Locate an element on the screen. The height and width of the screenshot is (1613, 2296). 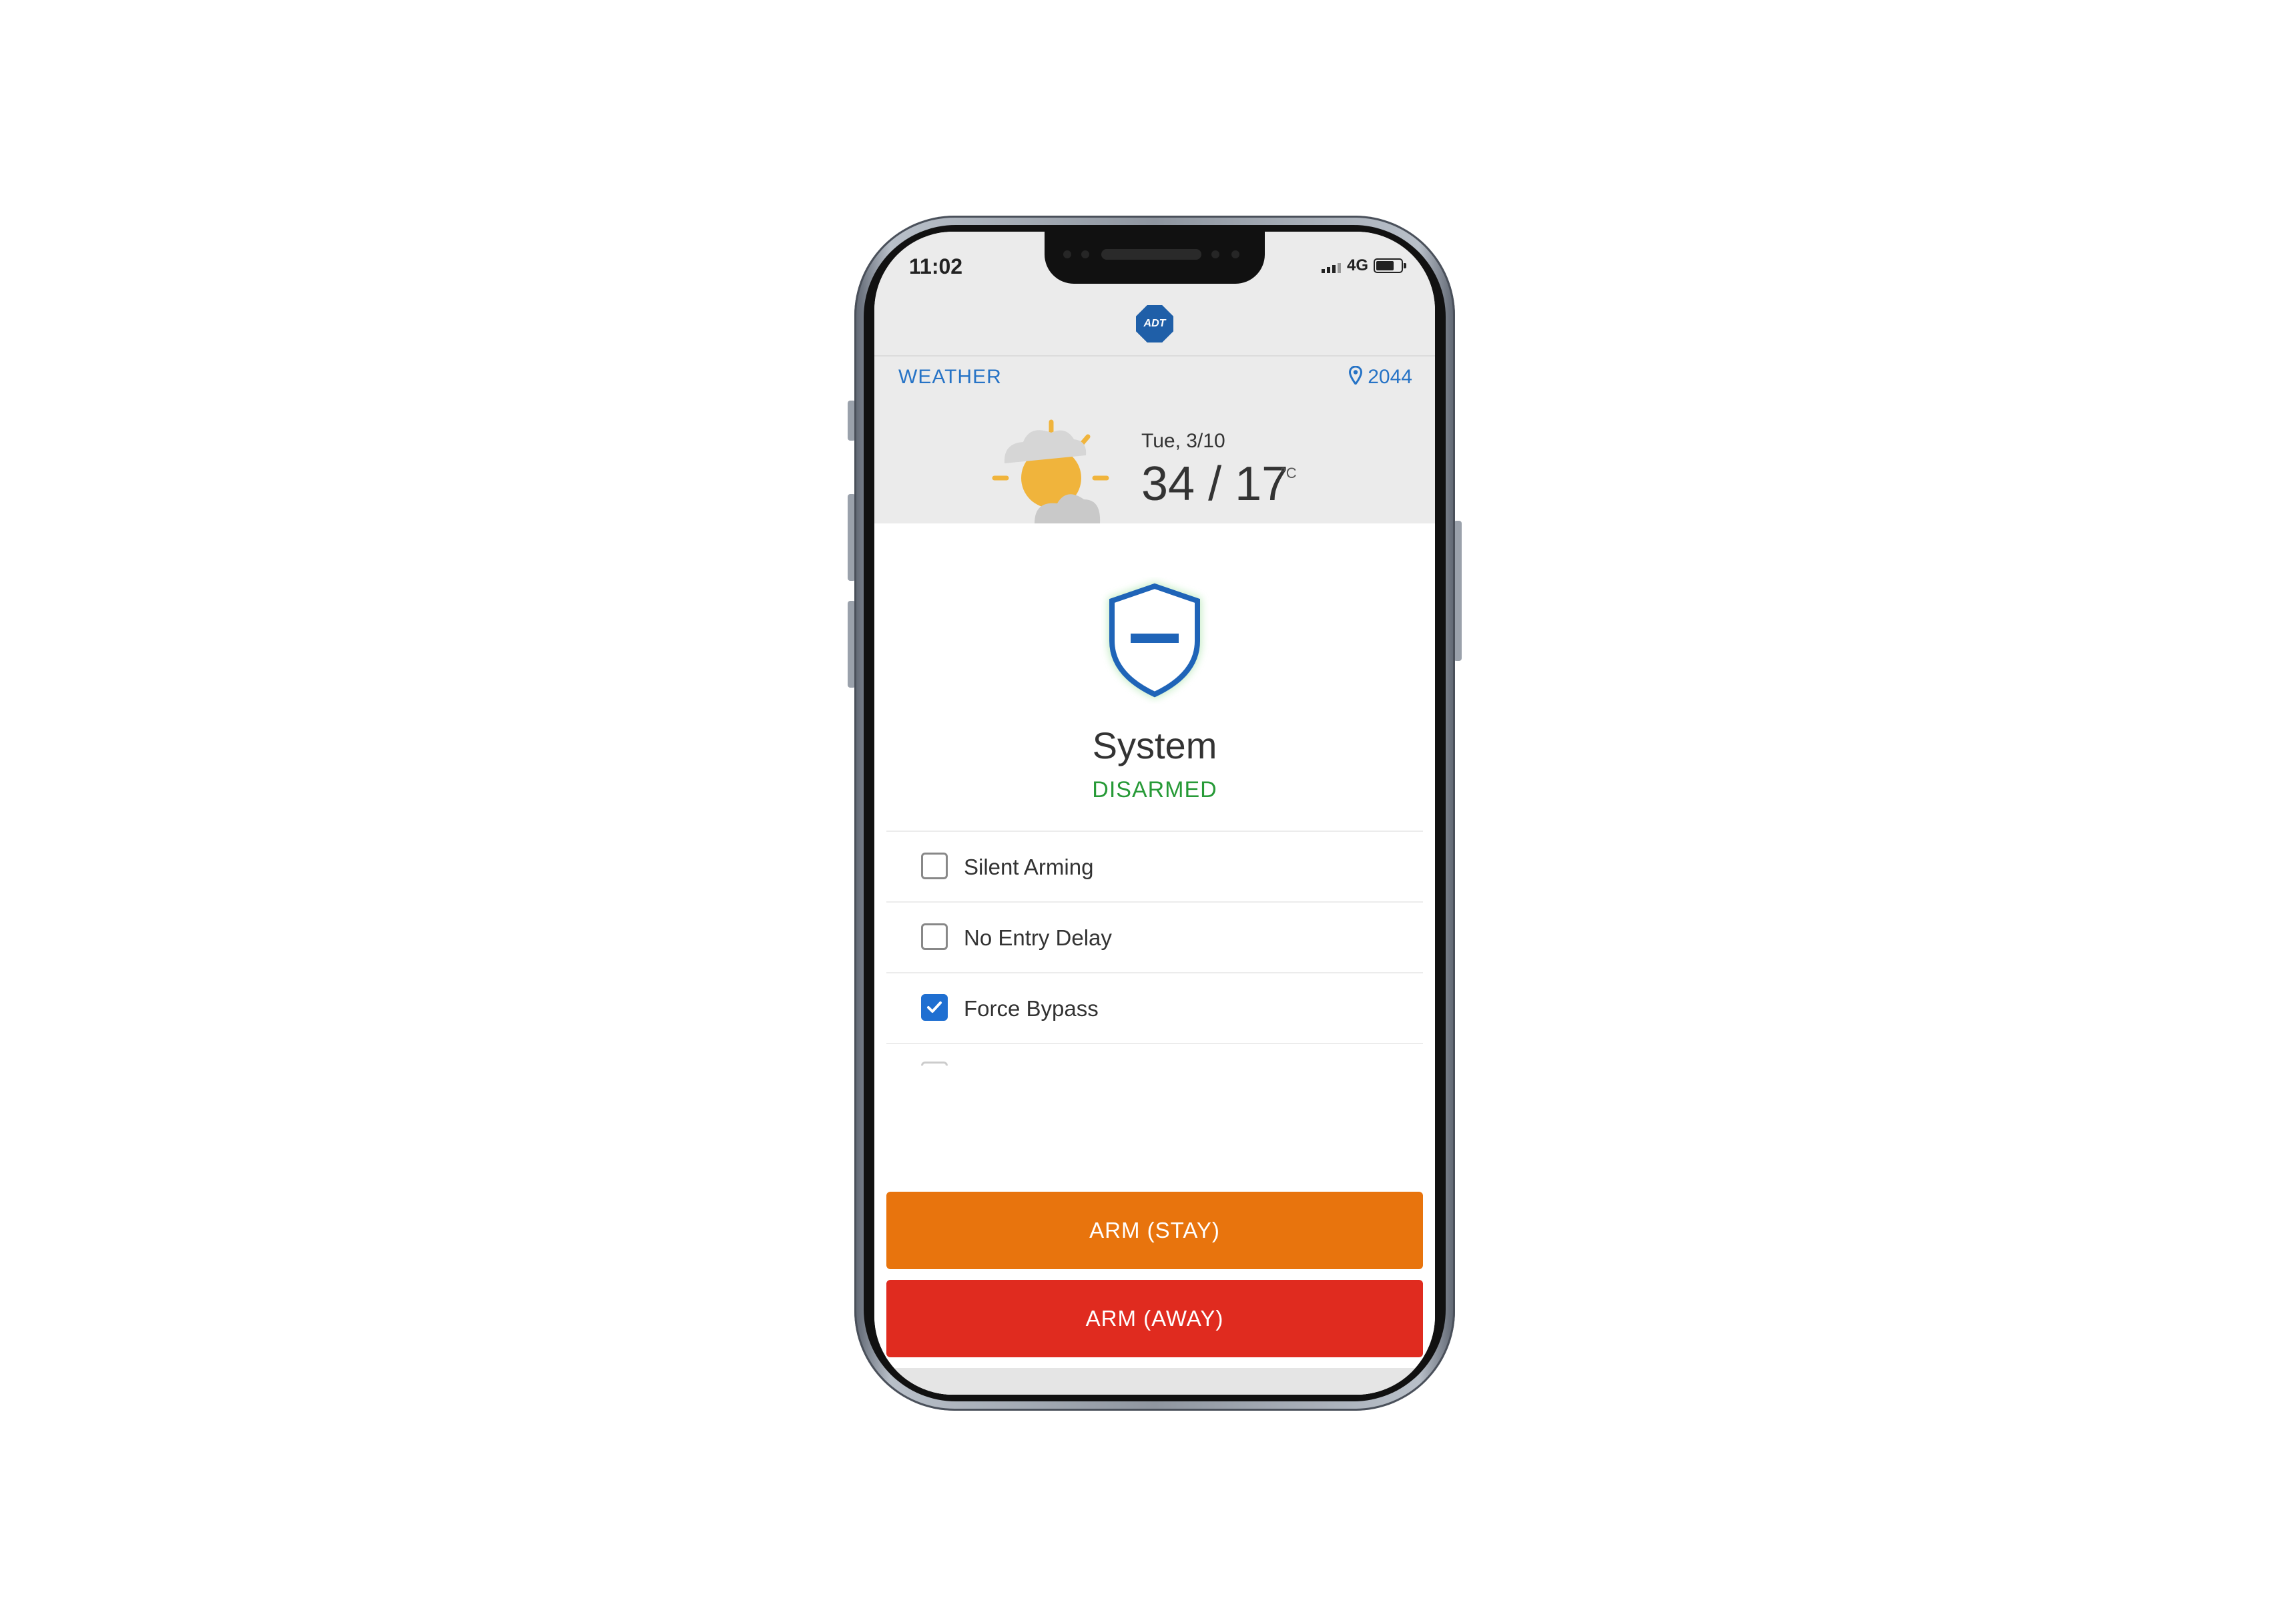
status-time: 11:02 is located at coordinates (936, 266).